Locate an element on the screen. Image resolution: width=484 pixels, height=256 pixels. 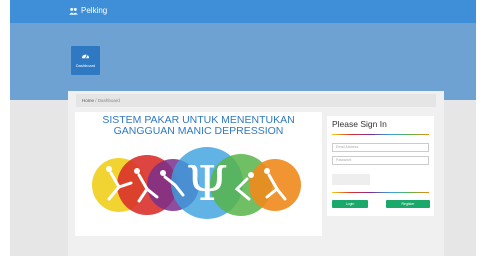
register-button: Register is located at coordinates (408, 204).